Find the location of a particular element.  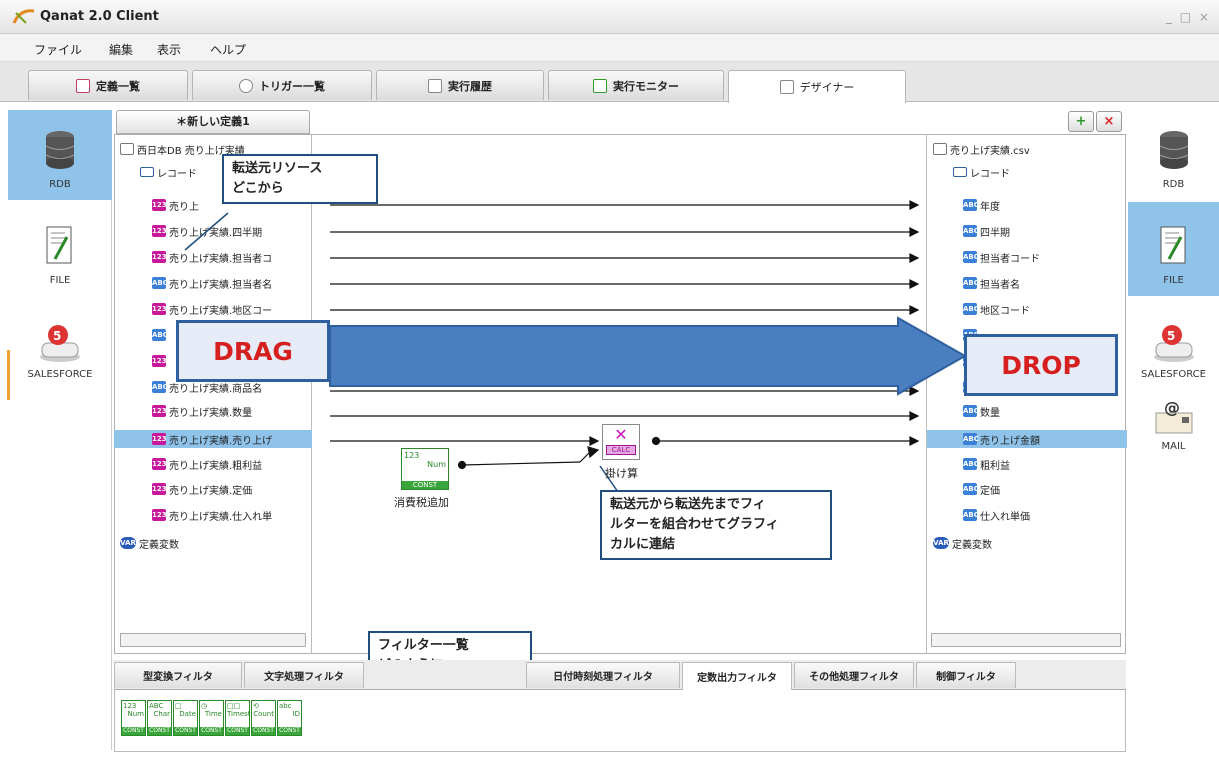

filter-tab: 日付時刻処理フィルタ is located at coordinates (603, 675).